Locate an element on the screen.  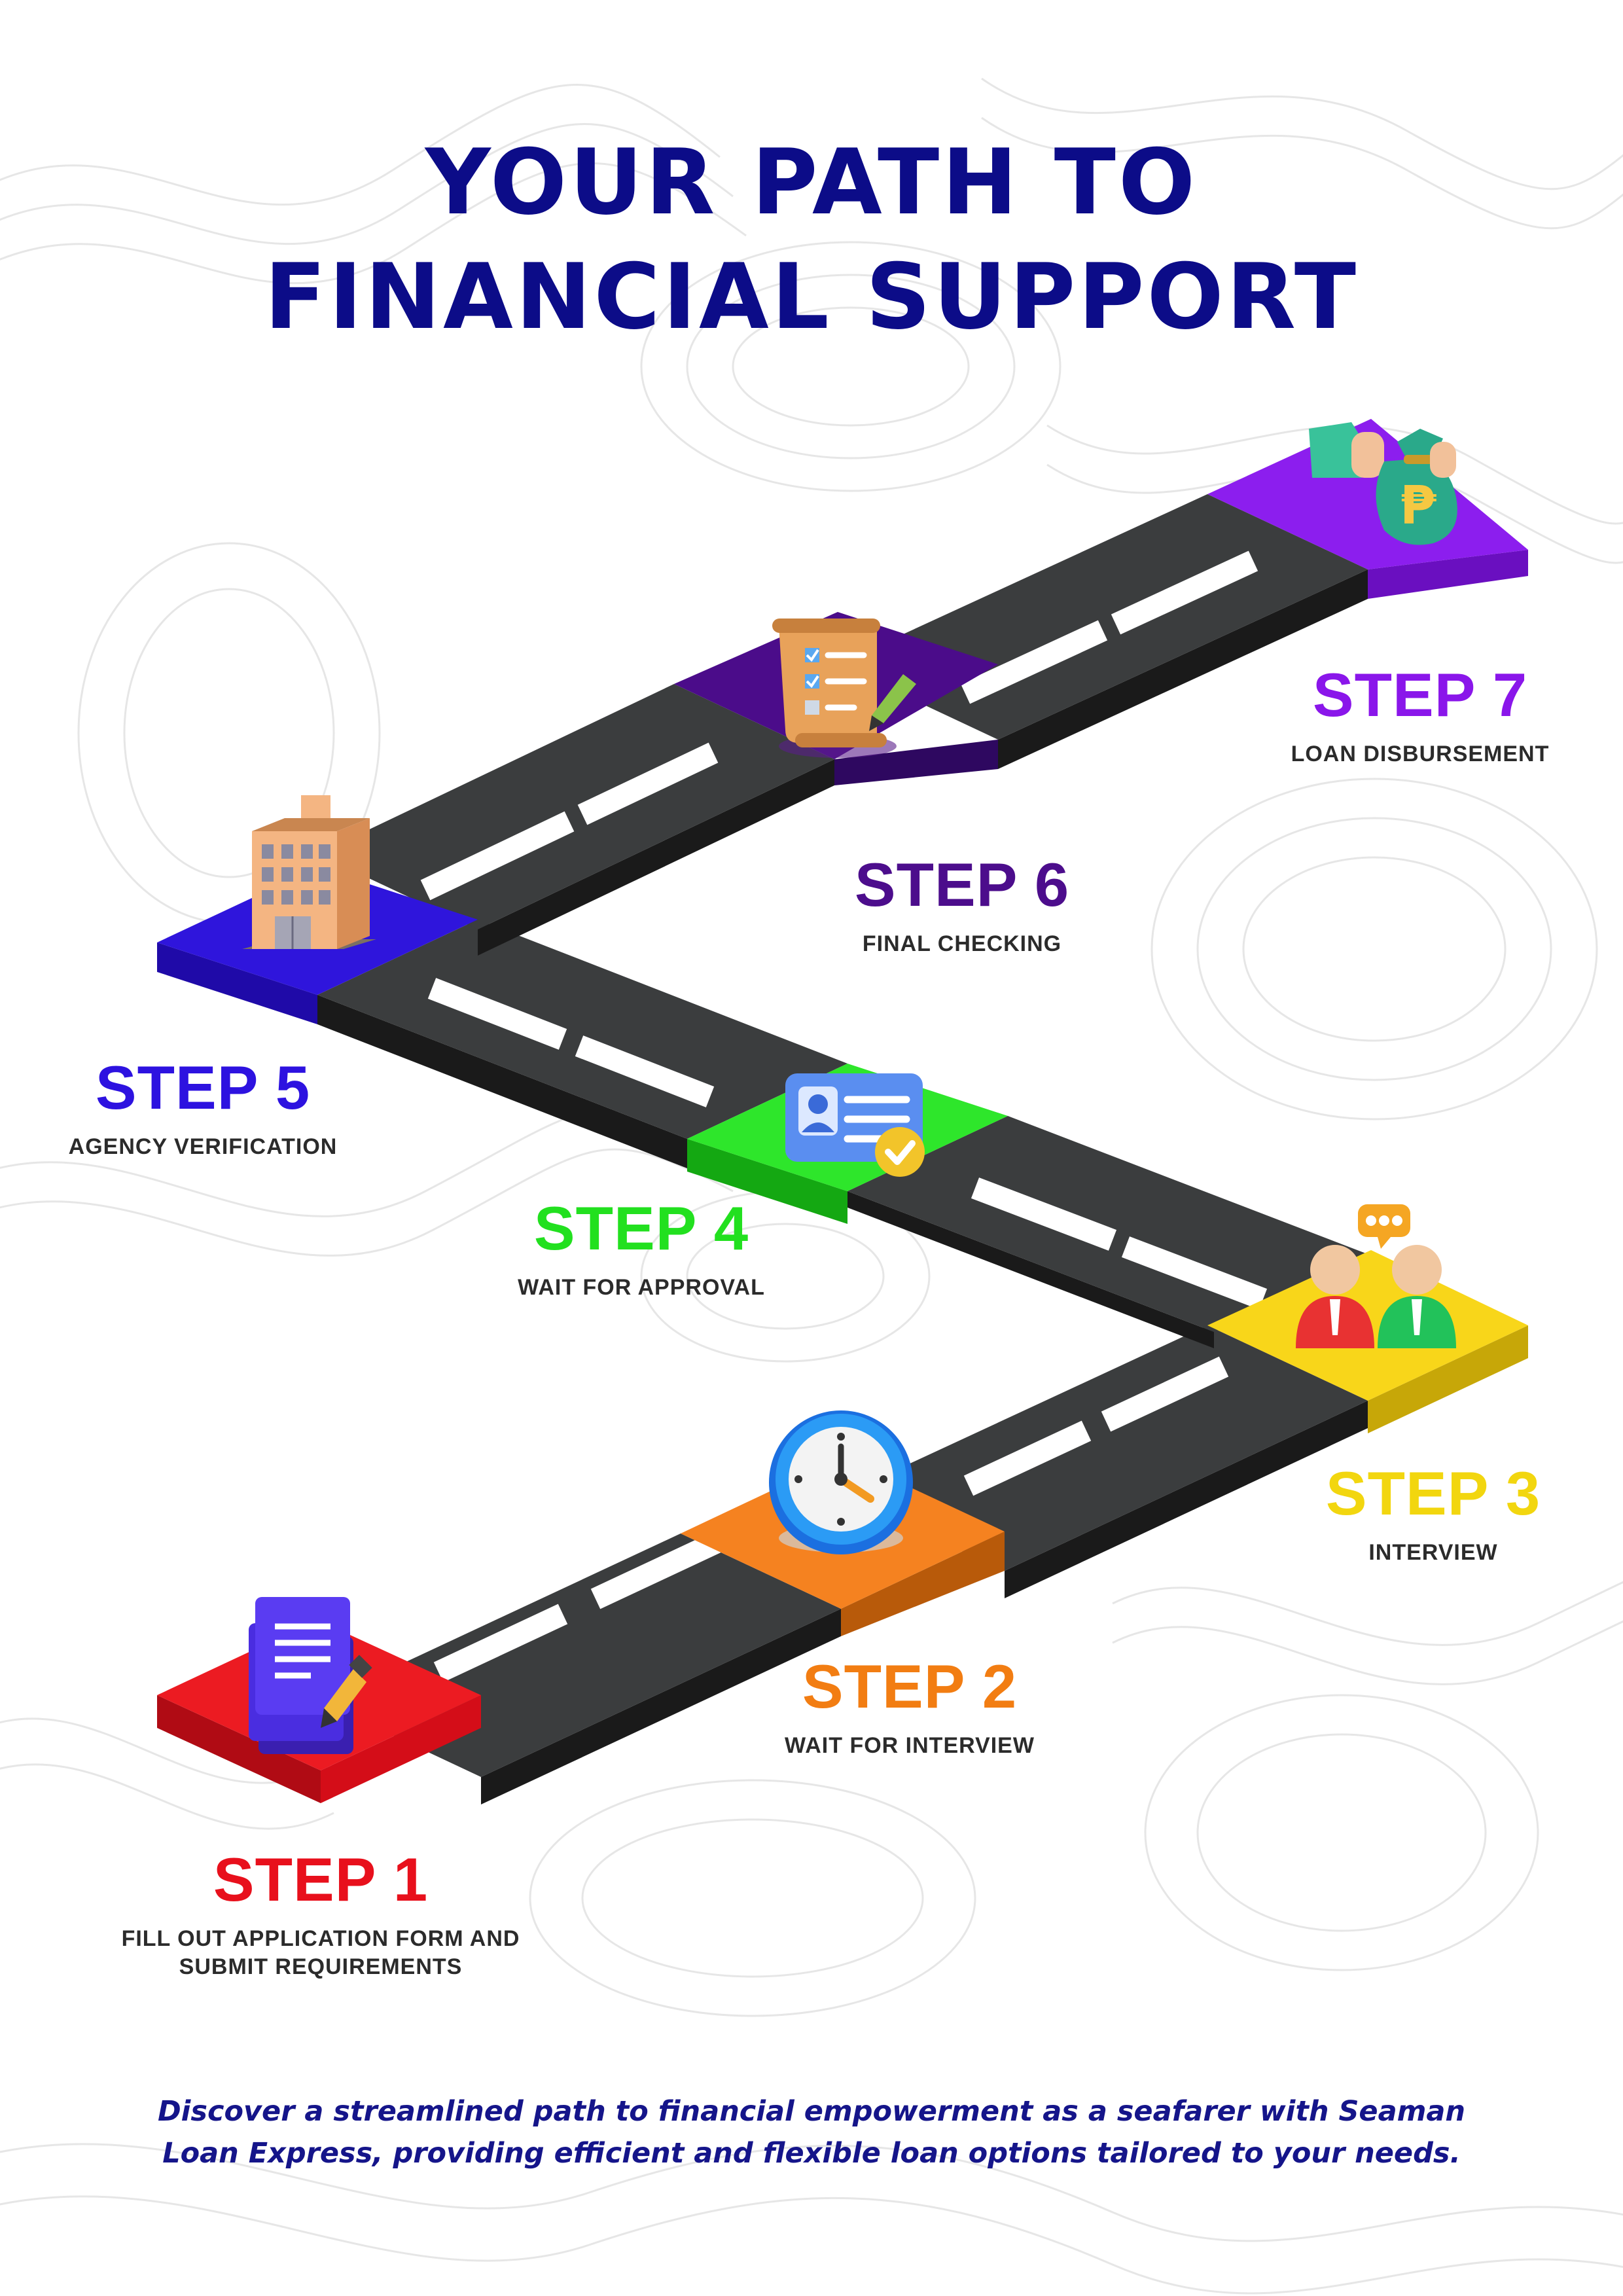
step-7-title: STEP 7 is located at coordinates (1420, 695).